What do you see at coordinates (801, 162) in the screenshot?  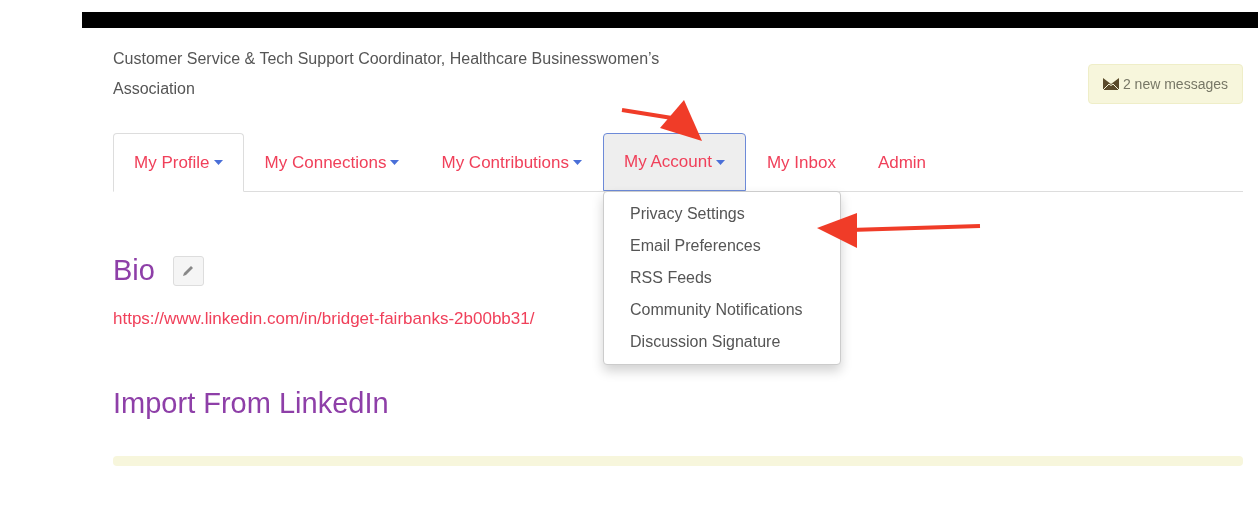 I see `nav-tab: My Inbox` at bounding box center [801, 162].